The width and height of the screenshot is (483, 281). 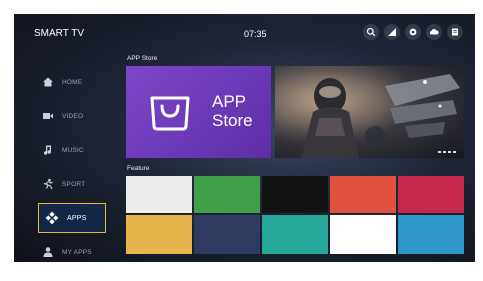 I want to click on app-store-line-2: Store, so click(x=232, y=120).